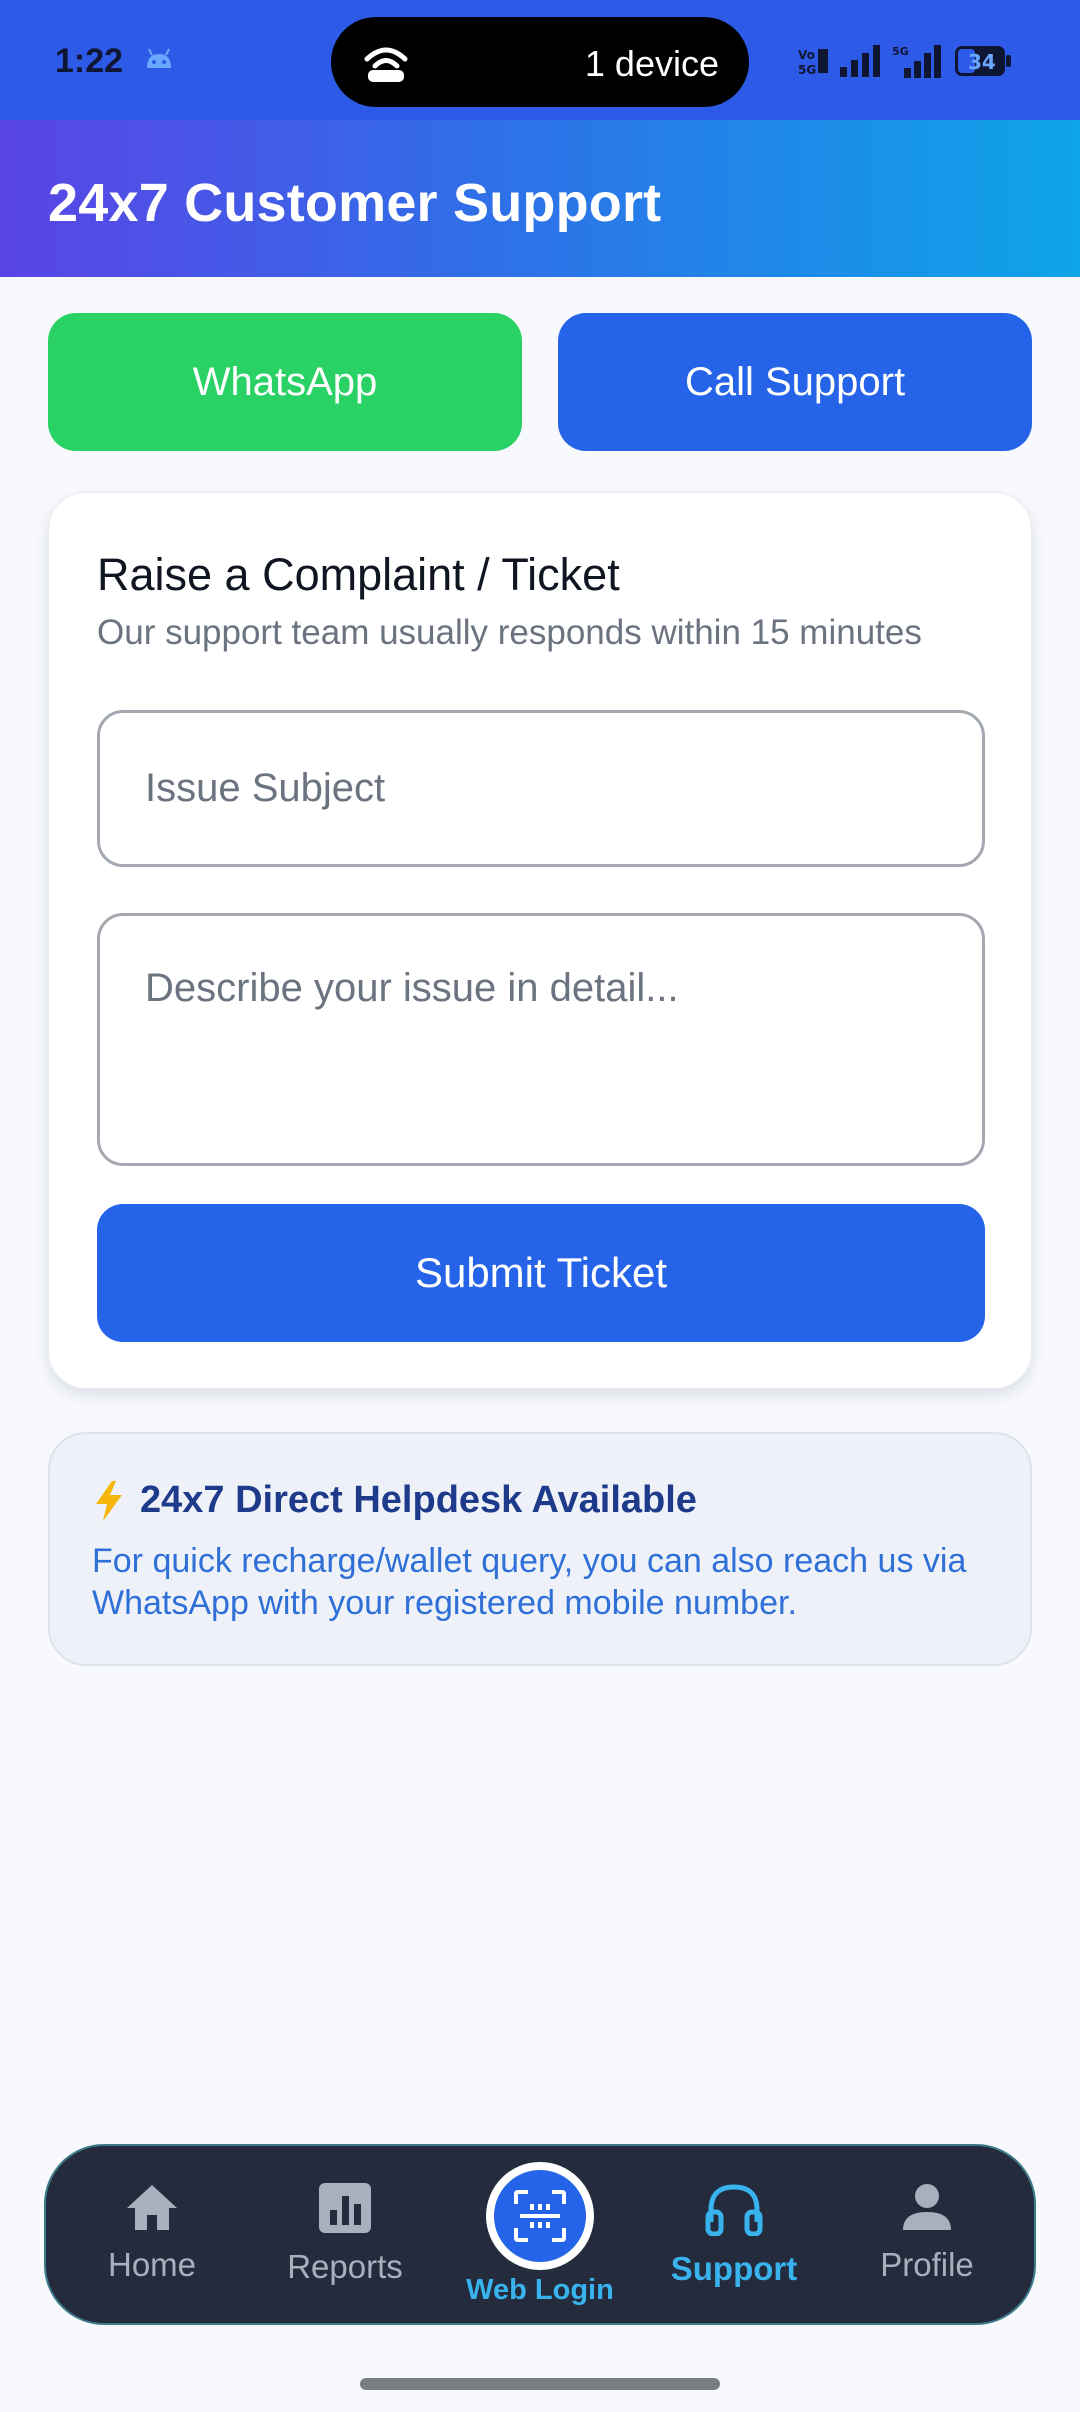  What do you see at coordinates (734, 2268) in the screenshot?
I see `nav-label-support: Support` at bounding box center [734, 2268].